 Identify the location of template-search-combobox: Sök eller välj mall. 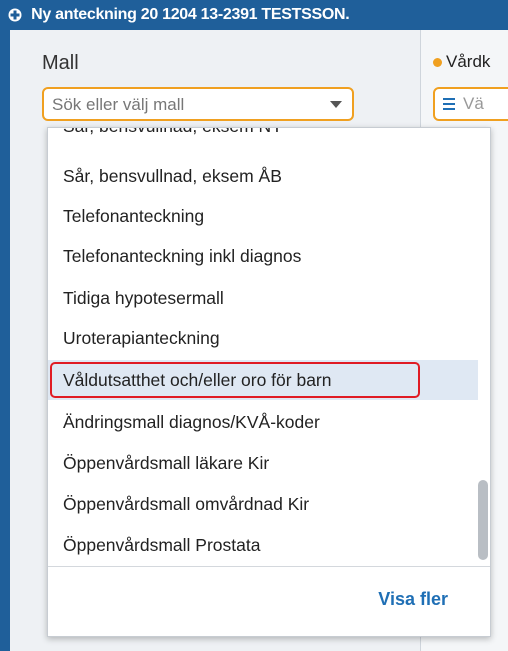
(198, 104).